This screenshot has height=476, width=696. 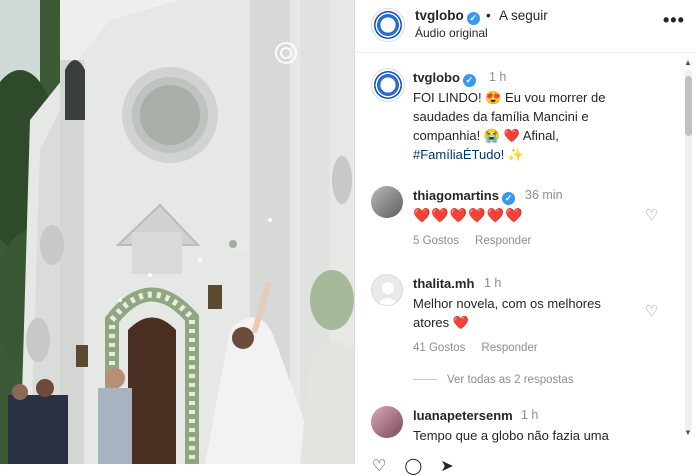 I want to click on commenter-avatar-placeholder, so click(x=387, y=290).